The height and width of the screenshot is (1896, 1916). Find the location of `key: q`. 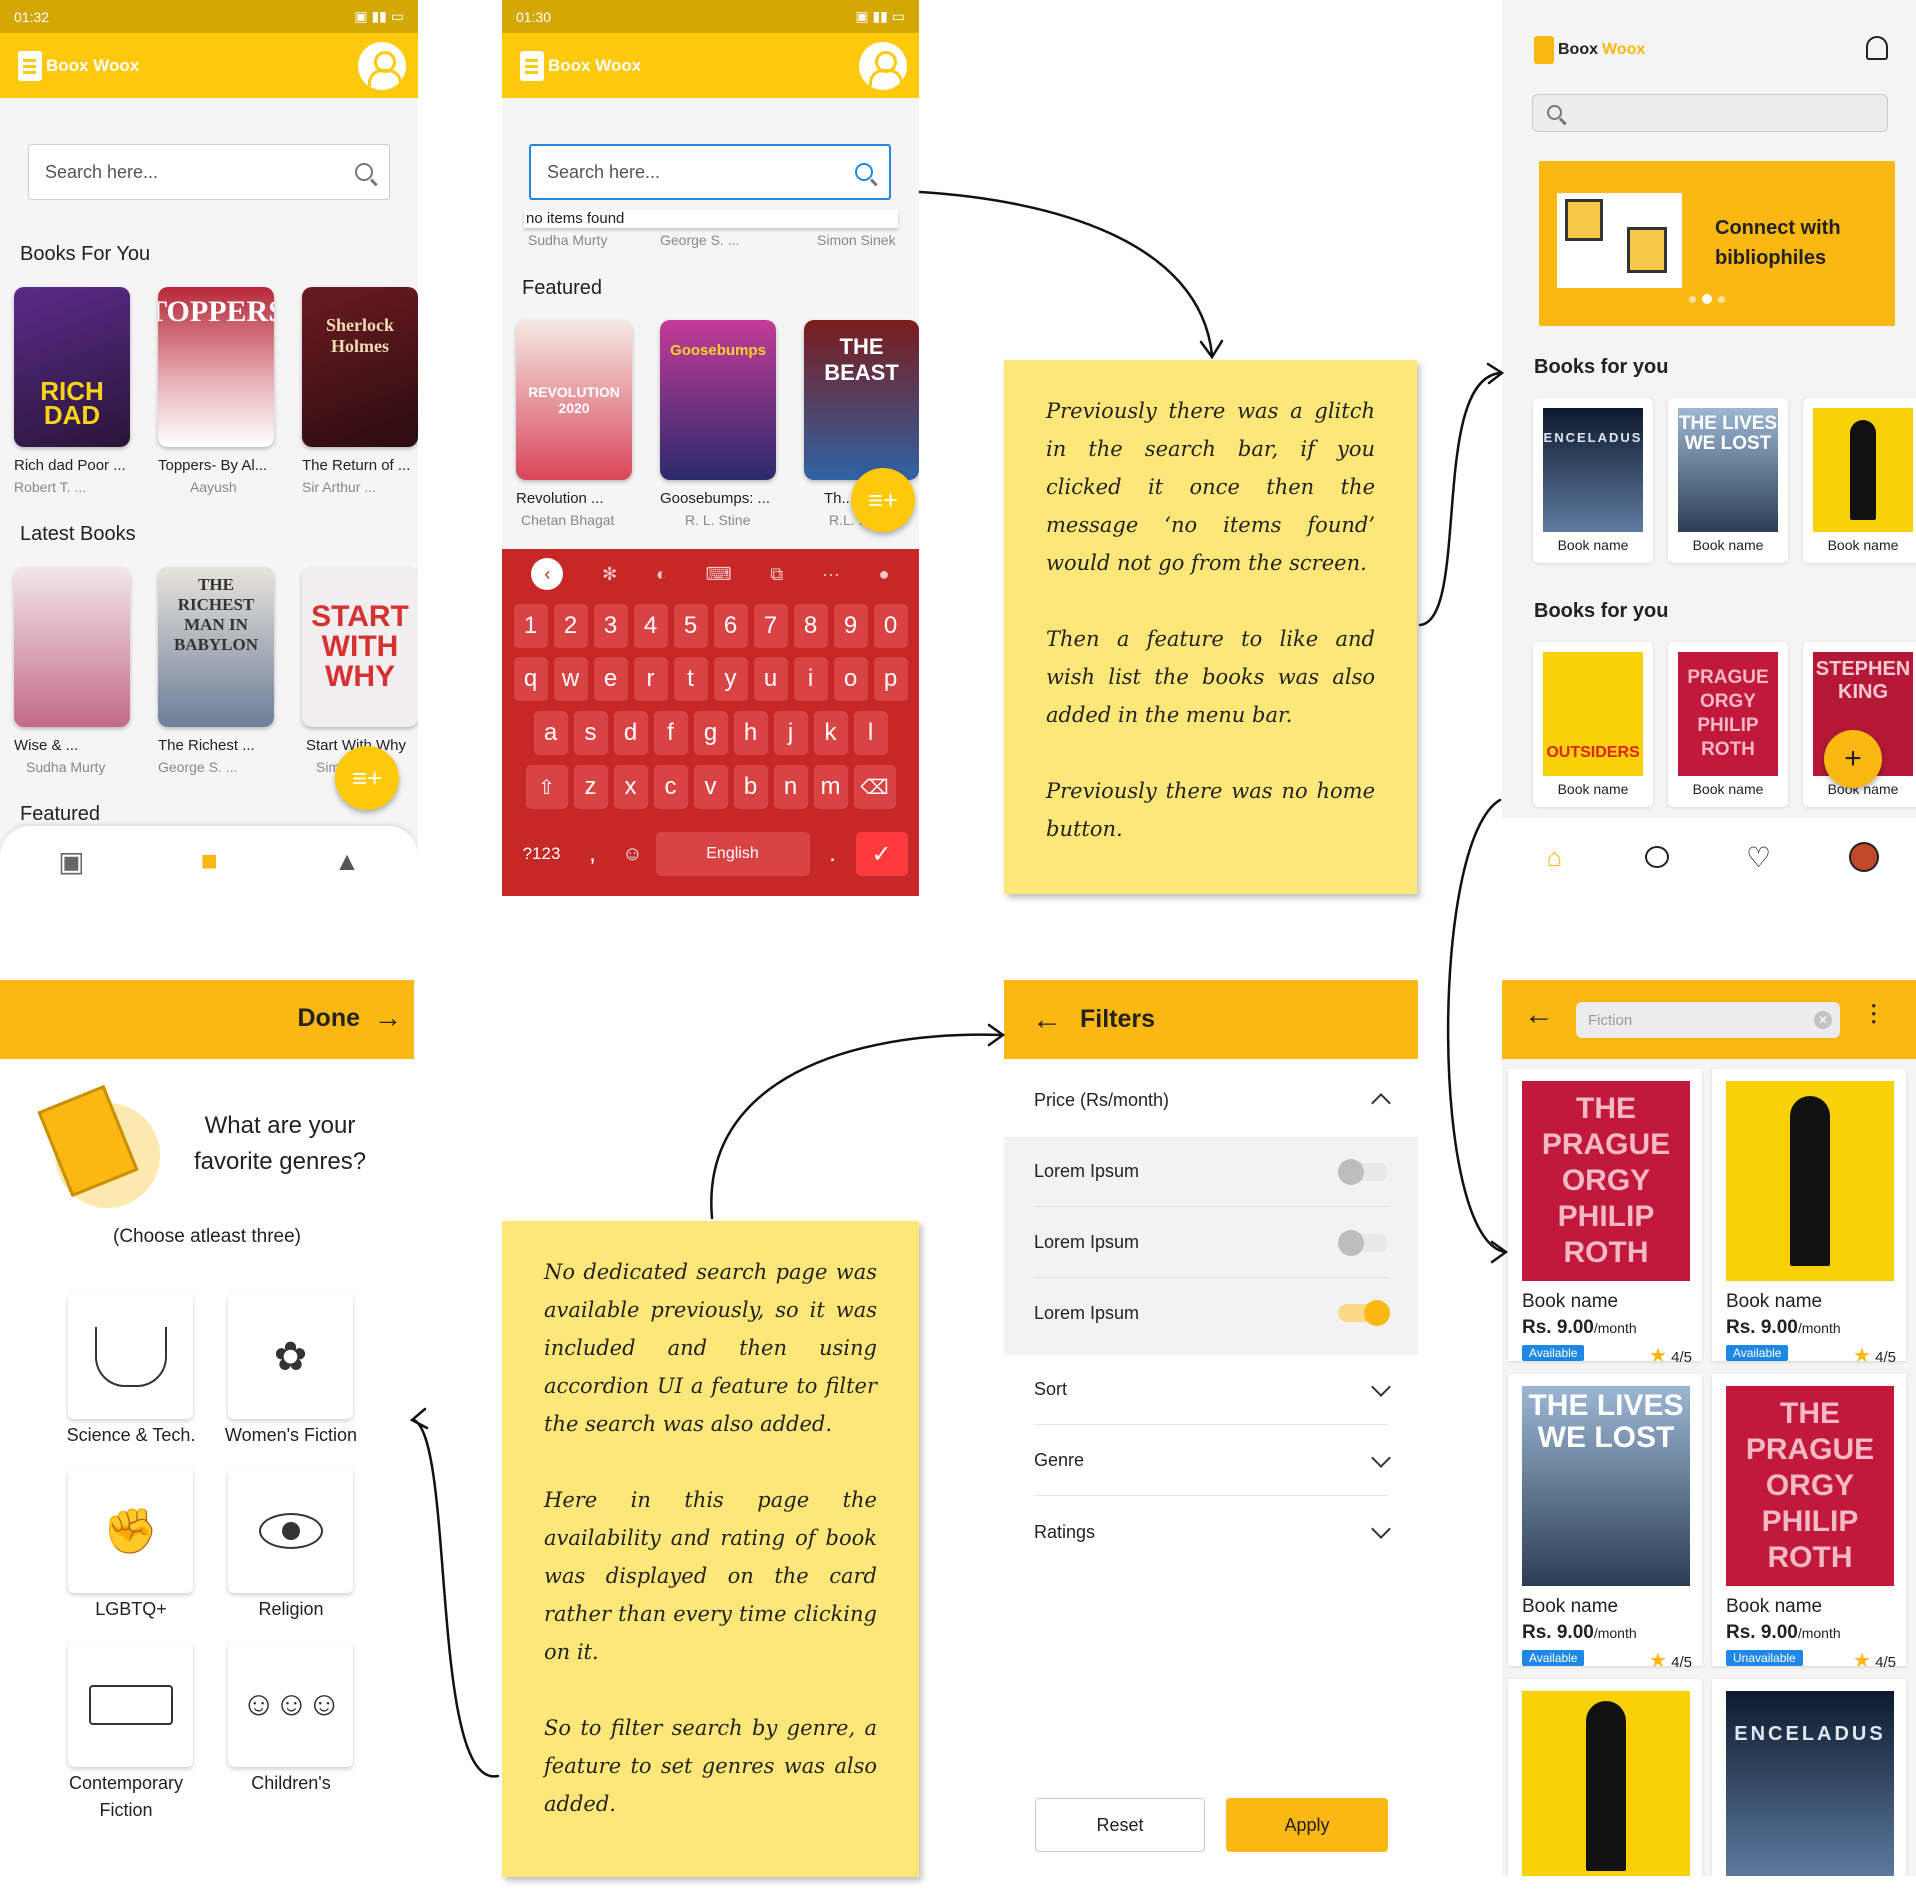

key: q is located at coordinates (530, 679).